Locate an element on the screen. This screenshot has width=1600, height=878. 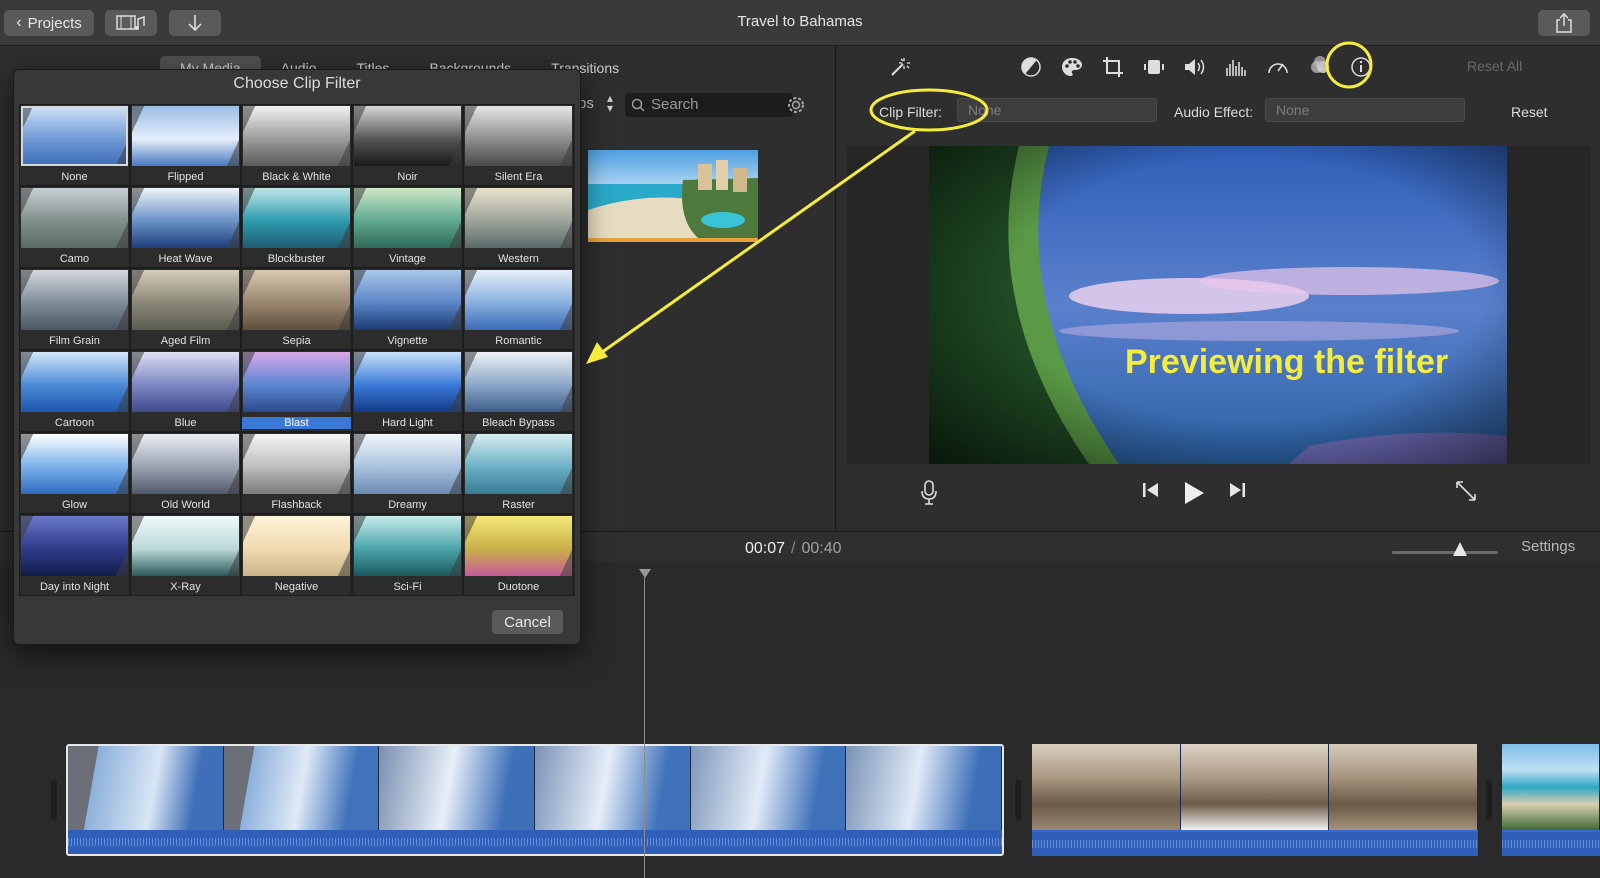
audio-effect-field: None is located at coordinates (1365, 110).